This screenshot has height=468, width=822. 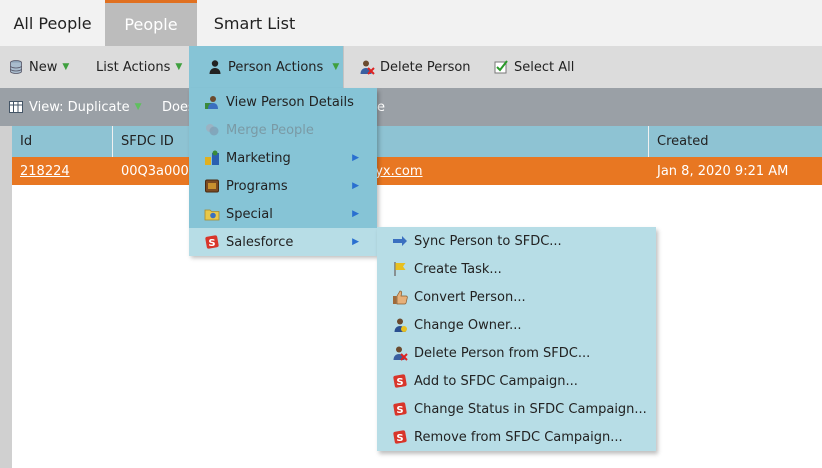 I want to click on menu-item-marketing: Marketing ▶, so click(x=283, y=158).